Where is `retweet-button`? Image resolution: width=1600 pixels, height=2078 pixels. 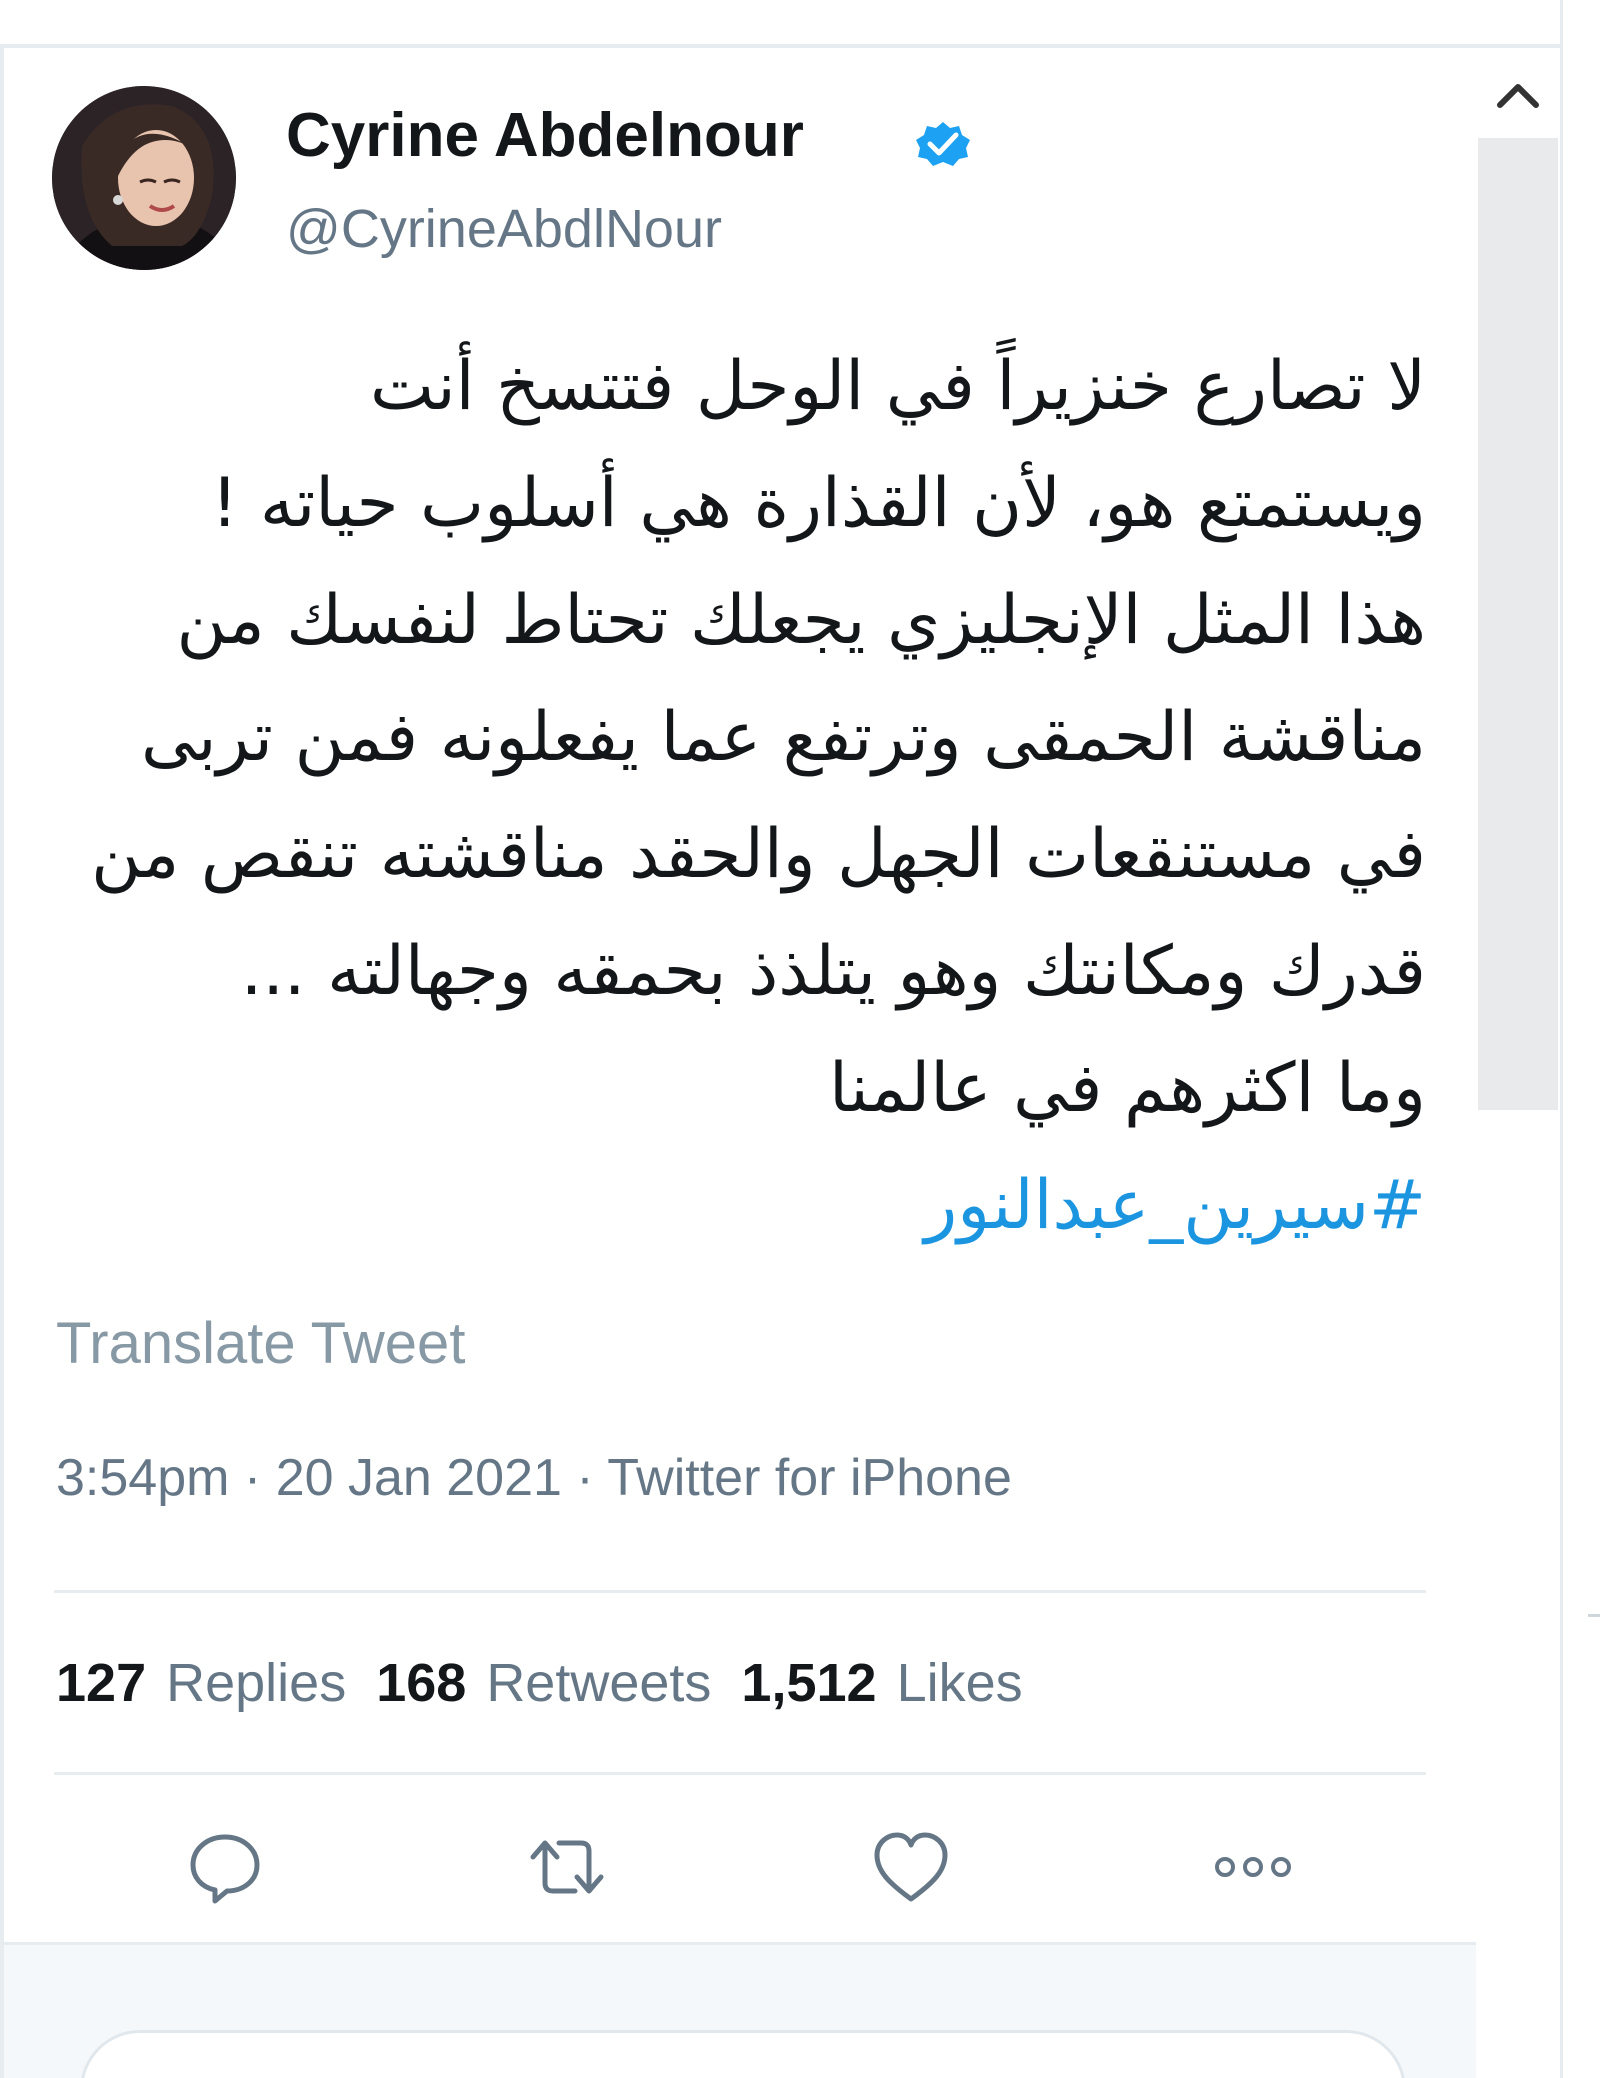 retweet-button is located at coordinates (567, 1867).